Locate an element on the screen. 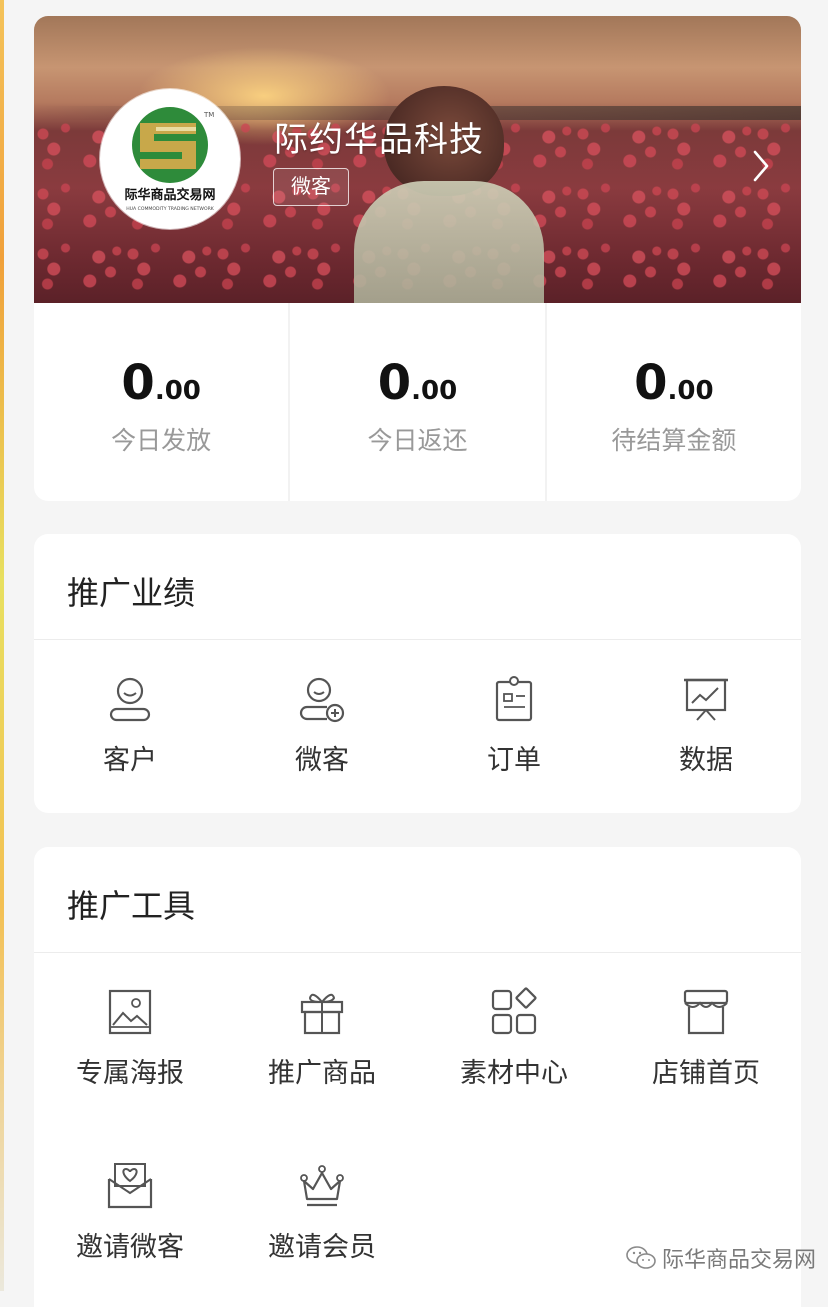  store-home-entry: 店铺首页 is located at coordinates (706, 1038).